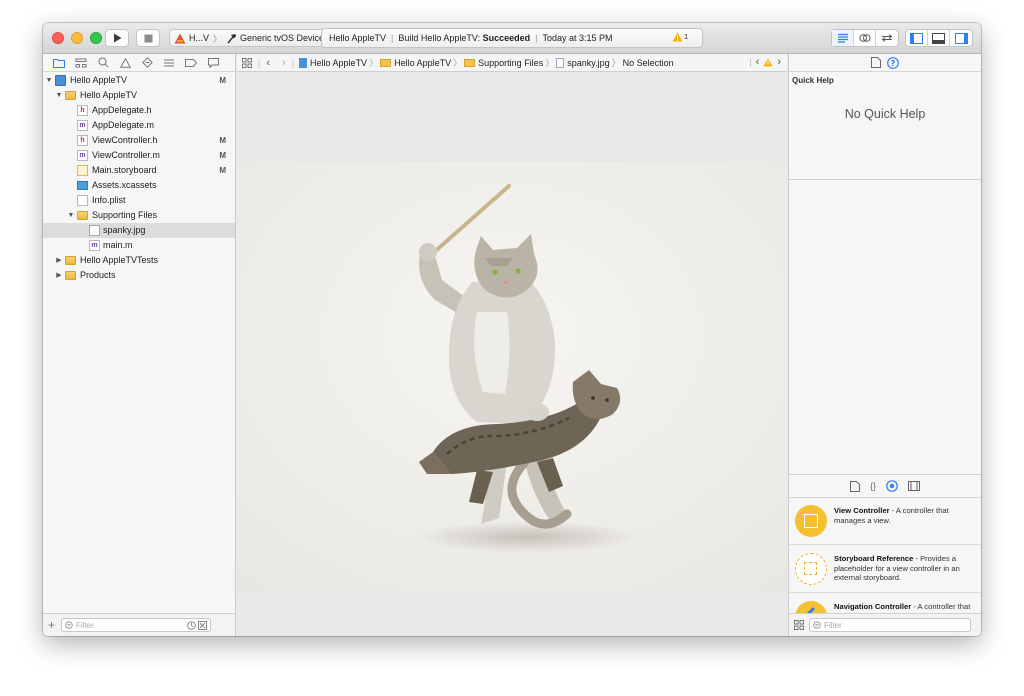  I want to click on forward-arrow-icon: ›, so click(284, 63).